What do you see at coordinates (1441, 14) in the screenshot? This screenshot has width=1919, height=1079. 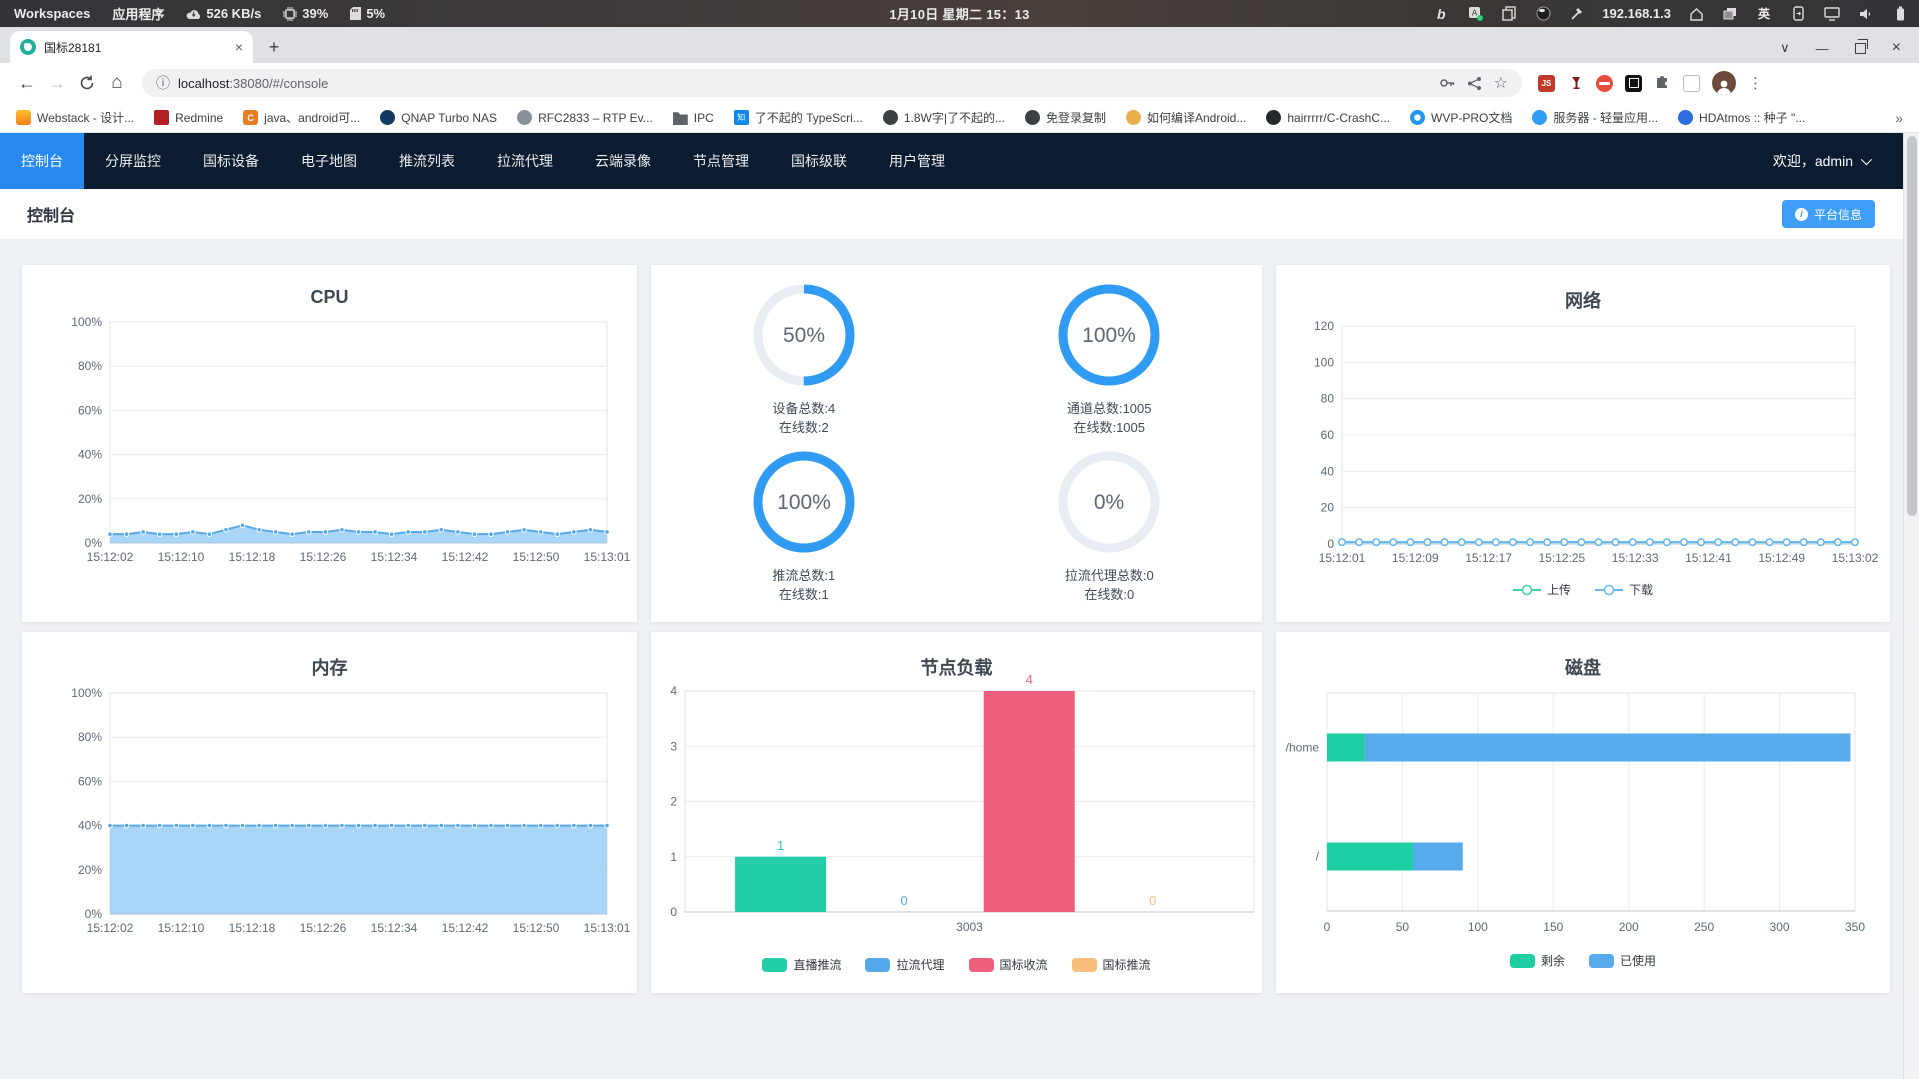 I see `tray-app-b-icon: b` at bounding box center [1441, 14].